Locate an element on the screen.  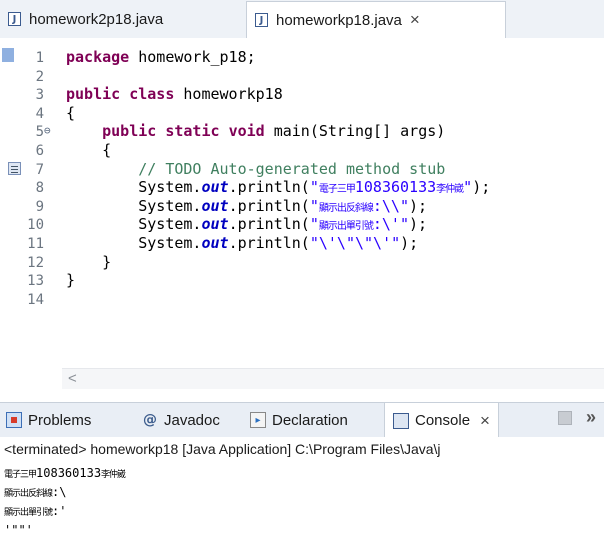
tab-homeworkp18: J homeworkp18.java × is located at coordinates (376, 19).